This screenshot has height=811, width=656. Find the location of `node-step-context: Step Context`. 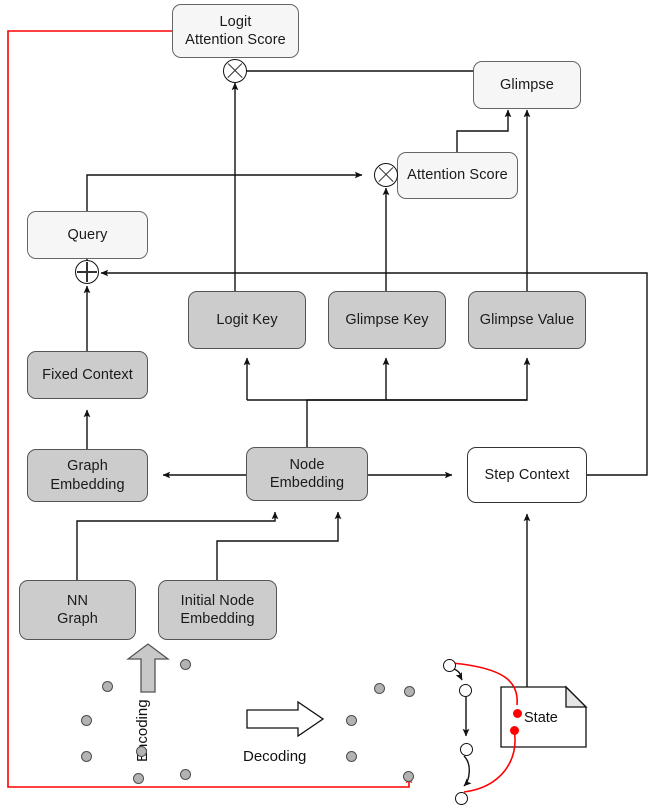

node-step-context: Step Context is located at coordinates (527, 475).